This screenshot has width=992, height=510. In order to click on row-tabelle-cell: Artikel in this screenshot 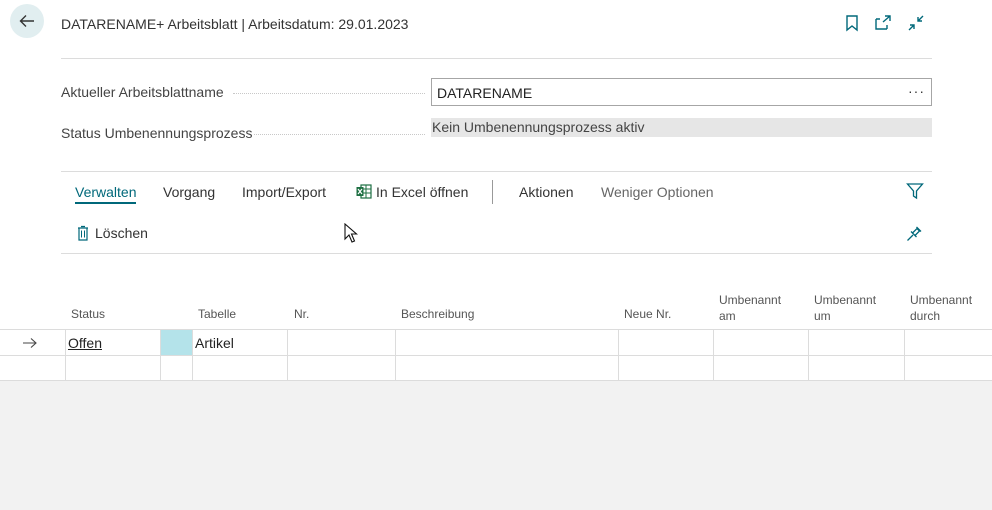, I will do `click(214, 343)`.